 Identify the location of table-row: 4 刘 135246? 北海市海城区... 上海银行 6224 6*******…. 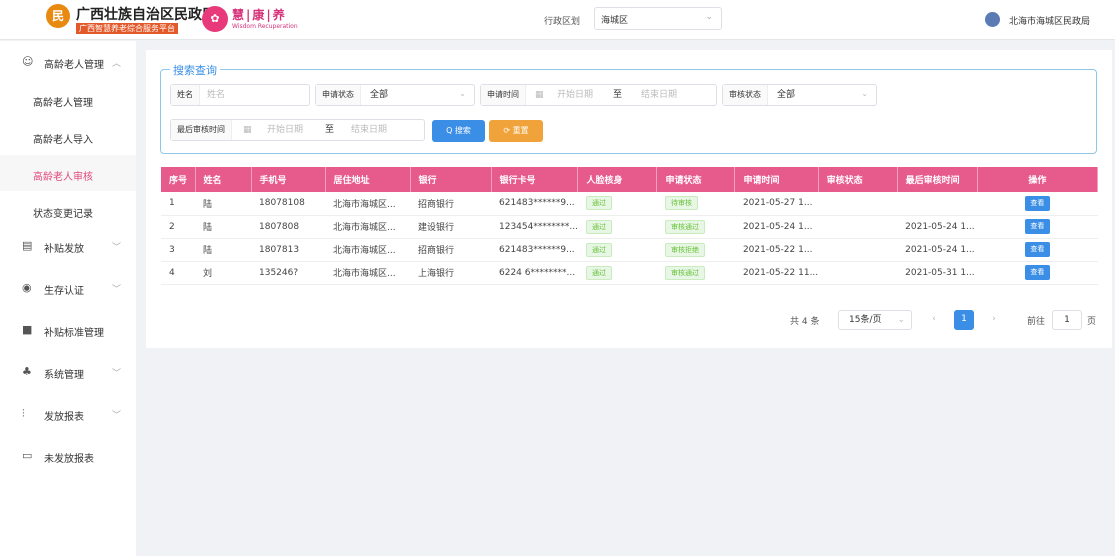
(629, 273).